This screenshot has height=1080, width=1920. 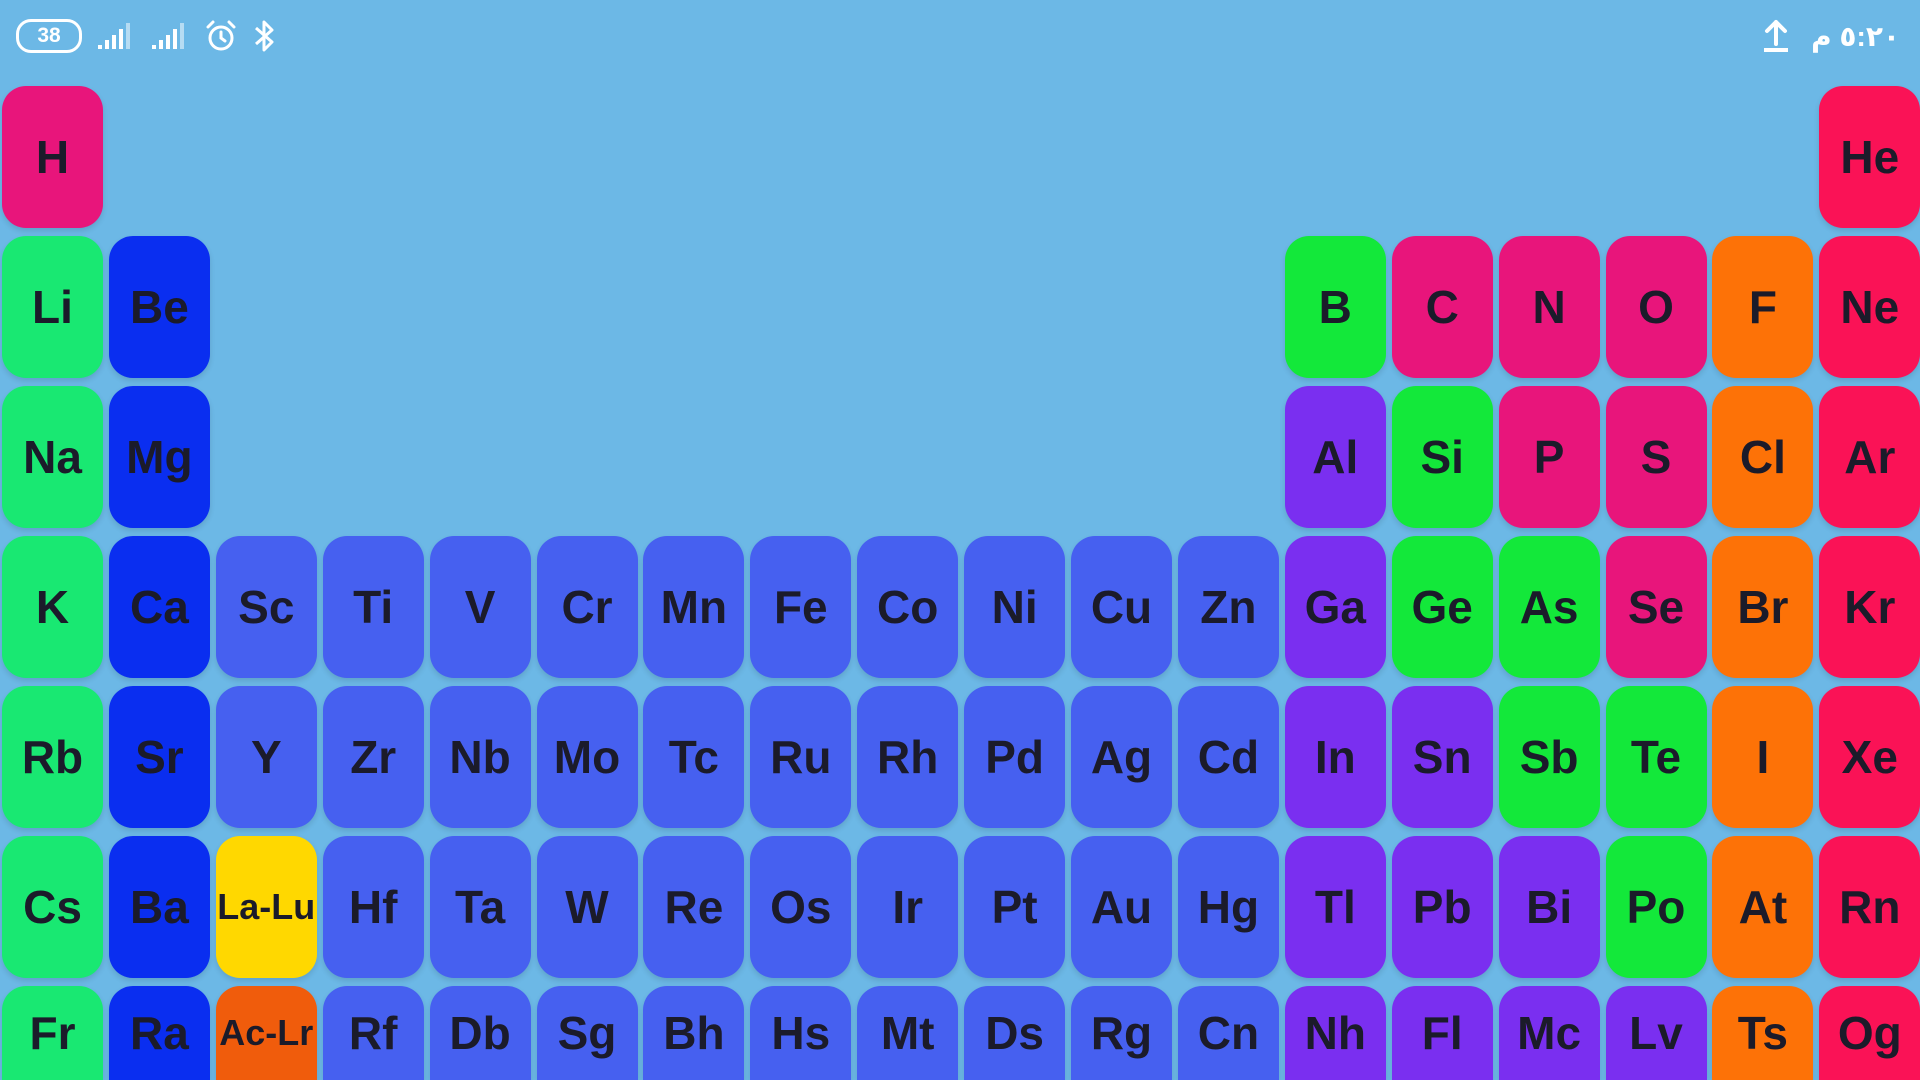 What do you see at coordinates (1335, 757) in the screenshot?
I see `element-cell-in: In` at bounding box center [1335, 757].